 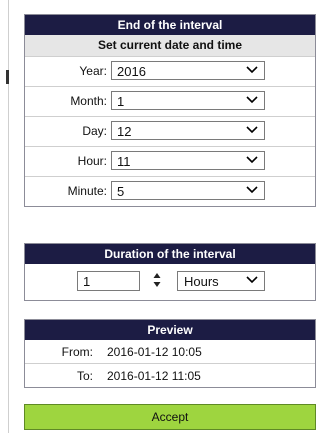 I want to click on left-edge-line, so click(x=8, y=216).